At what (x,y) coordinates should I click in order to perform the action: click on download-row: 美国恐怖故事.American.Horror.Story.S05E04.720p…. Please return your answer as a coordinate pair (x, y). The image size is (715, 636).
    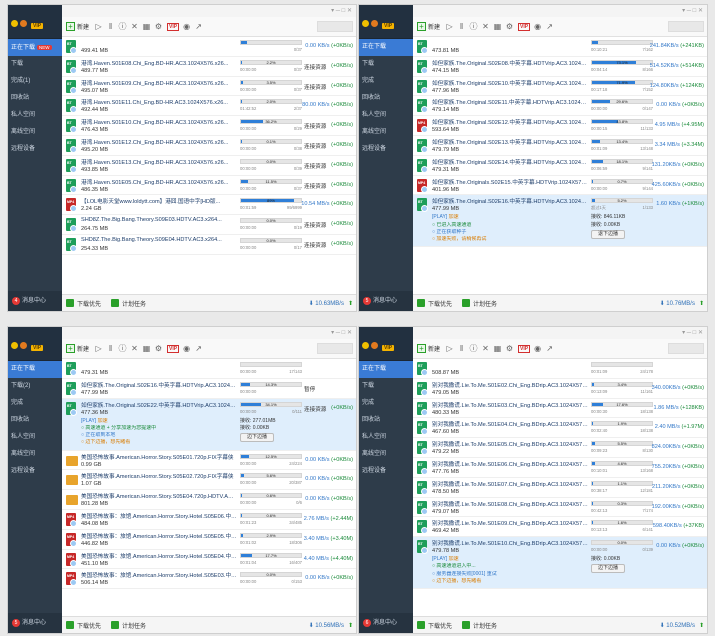
    Looking at the image, I should click on (209, 500).